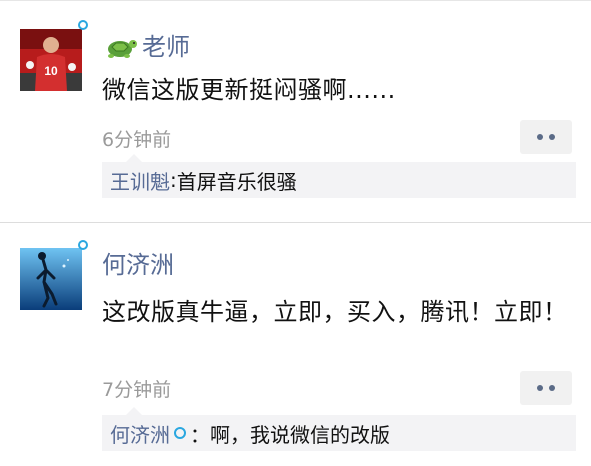 The width and height of the screenshot is (591, 466). Describe the element at coordinates (137, 390) in the screenshot. I see `post-timestamp: 7分钟前` at that location.